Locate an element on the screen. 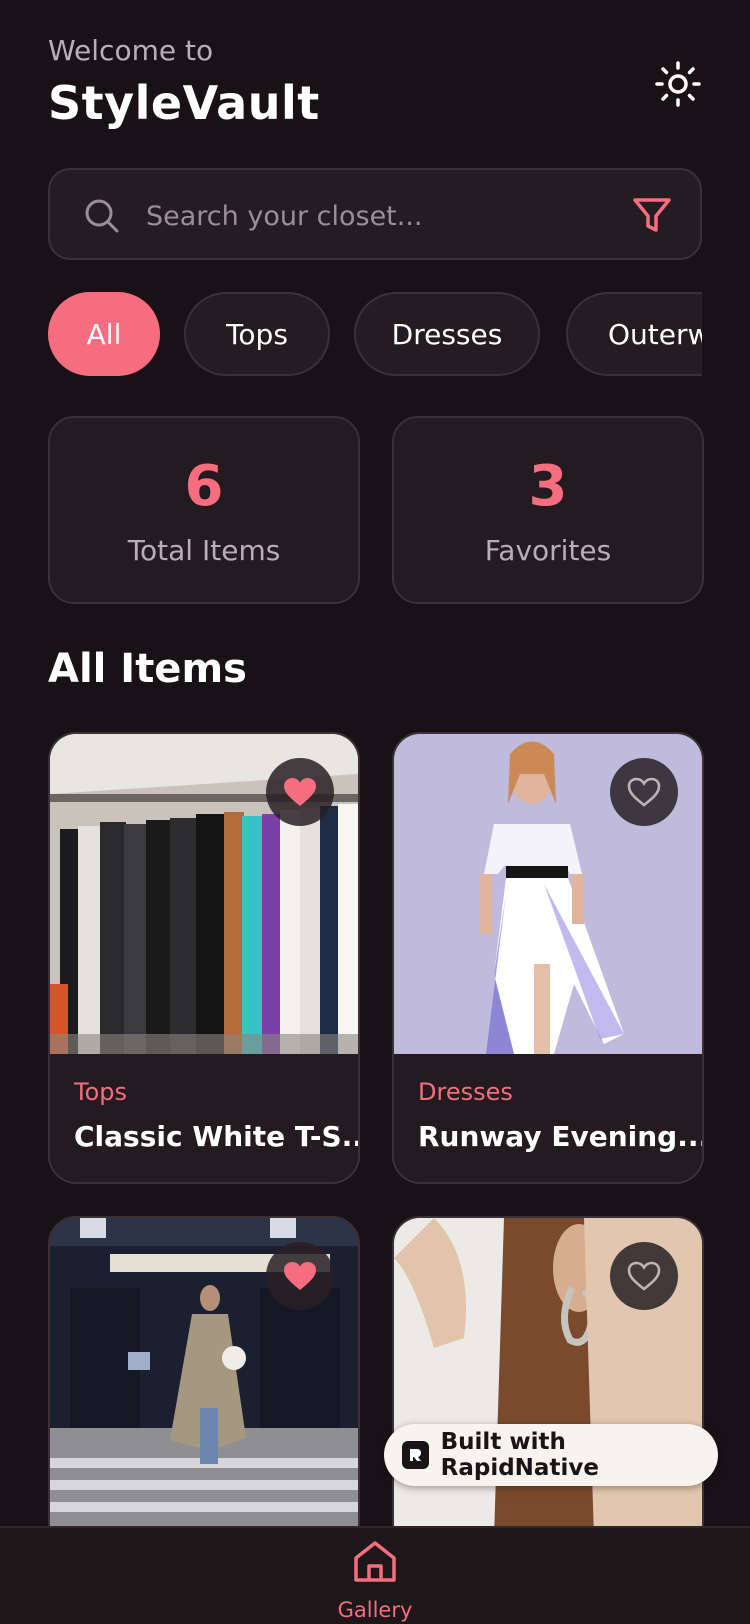 The image size is (750, 1624). filter-icon is located at coordinates (652, 216).